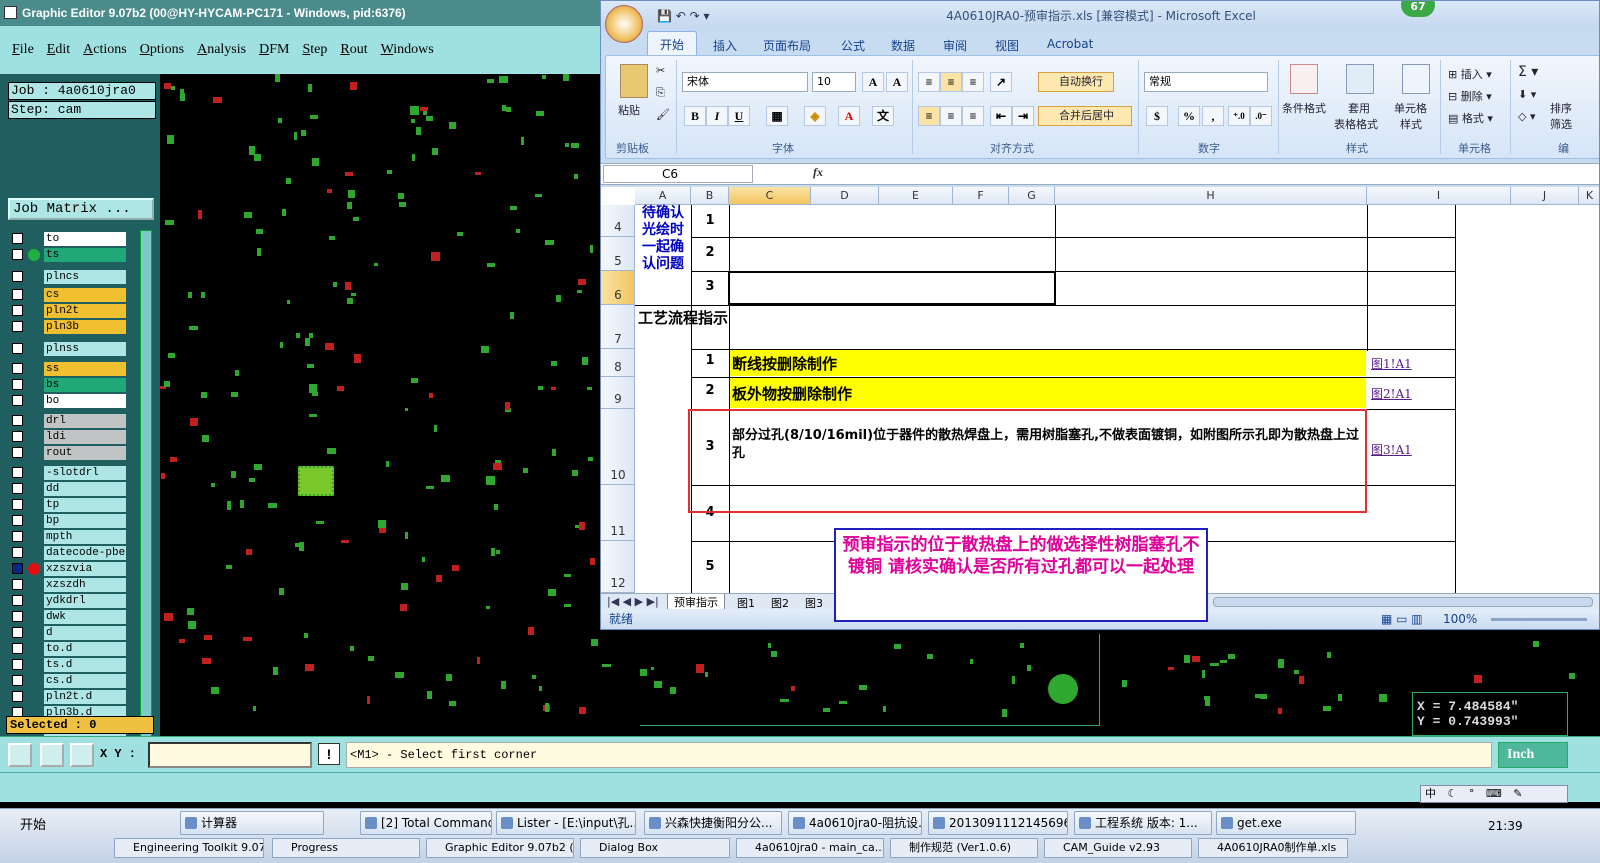 The width and height of the screenshot is (1600, 863). Describe the element at coordinates (85, 505) in the screenshot. I see `layer-name: tp` at that location.